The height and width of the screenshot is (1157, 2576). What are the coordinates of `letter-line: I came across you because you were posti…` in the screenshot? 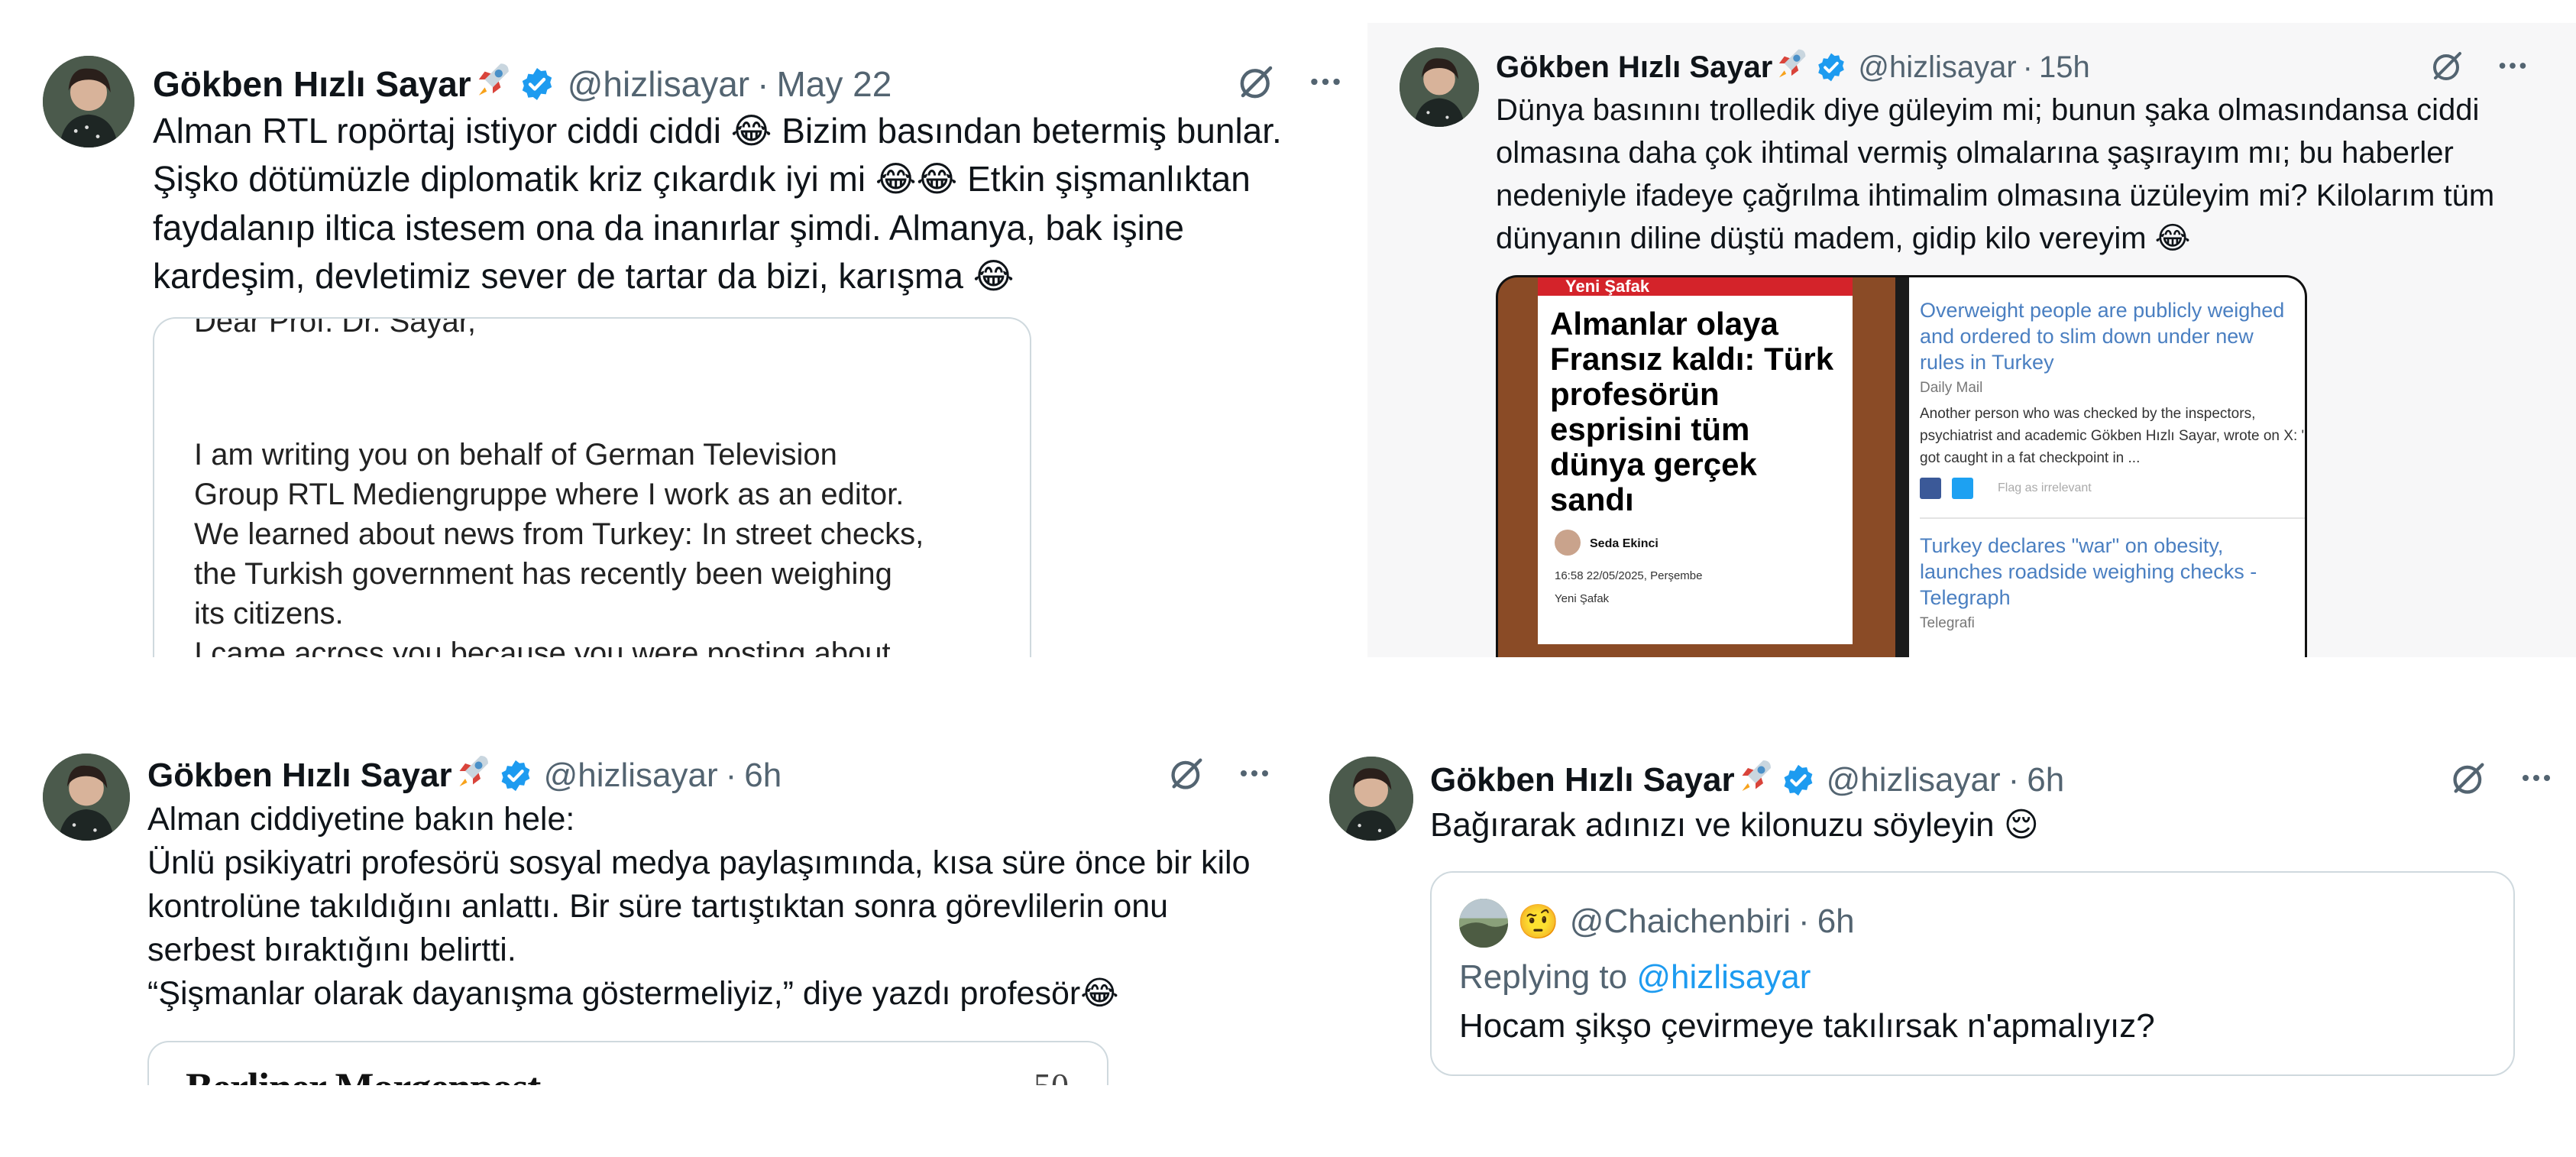 It's located at (542, 647).